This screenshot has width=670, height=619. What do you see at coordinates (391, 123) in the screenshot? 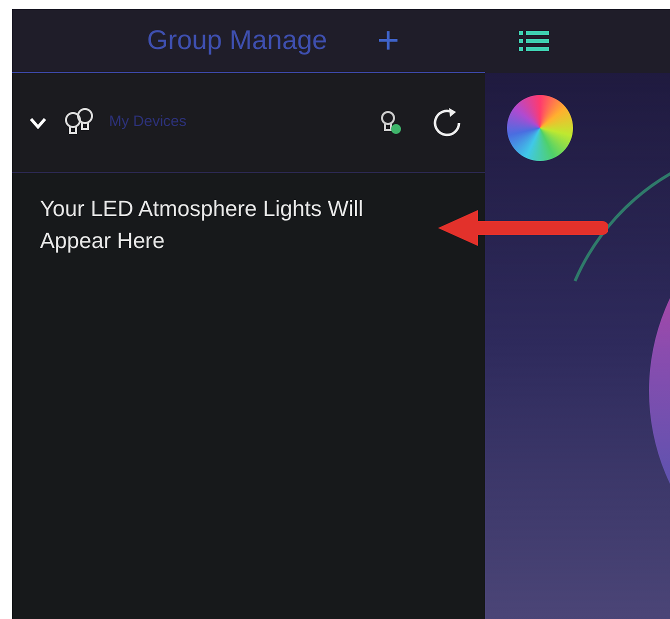
I see `bulb-status-icon` at bounding box center [391, 123].